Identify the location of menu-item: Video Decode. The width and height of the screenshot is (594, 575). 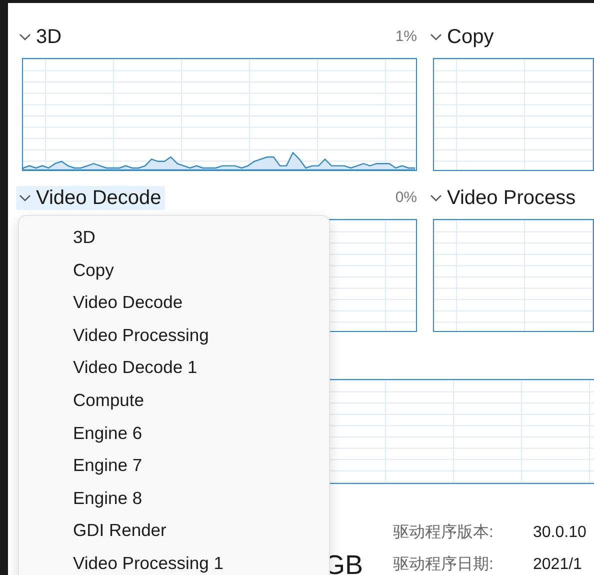
(174, 303).